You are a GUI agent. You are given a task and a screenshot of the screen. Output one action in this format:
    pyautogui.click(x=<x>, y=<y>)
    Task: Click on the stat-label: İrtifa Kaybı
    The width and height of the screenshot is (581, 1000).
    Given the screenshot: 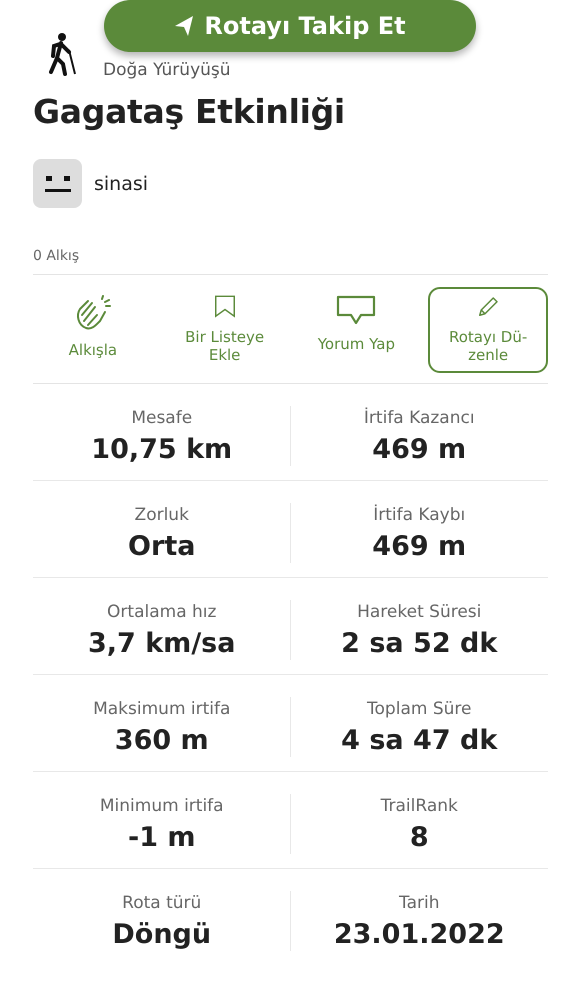 What is the action you would take?
    pyautogui.click(x=419, y=515)
    